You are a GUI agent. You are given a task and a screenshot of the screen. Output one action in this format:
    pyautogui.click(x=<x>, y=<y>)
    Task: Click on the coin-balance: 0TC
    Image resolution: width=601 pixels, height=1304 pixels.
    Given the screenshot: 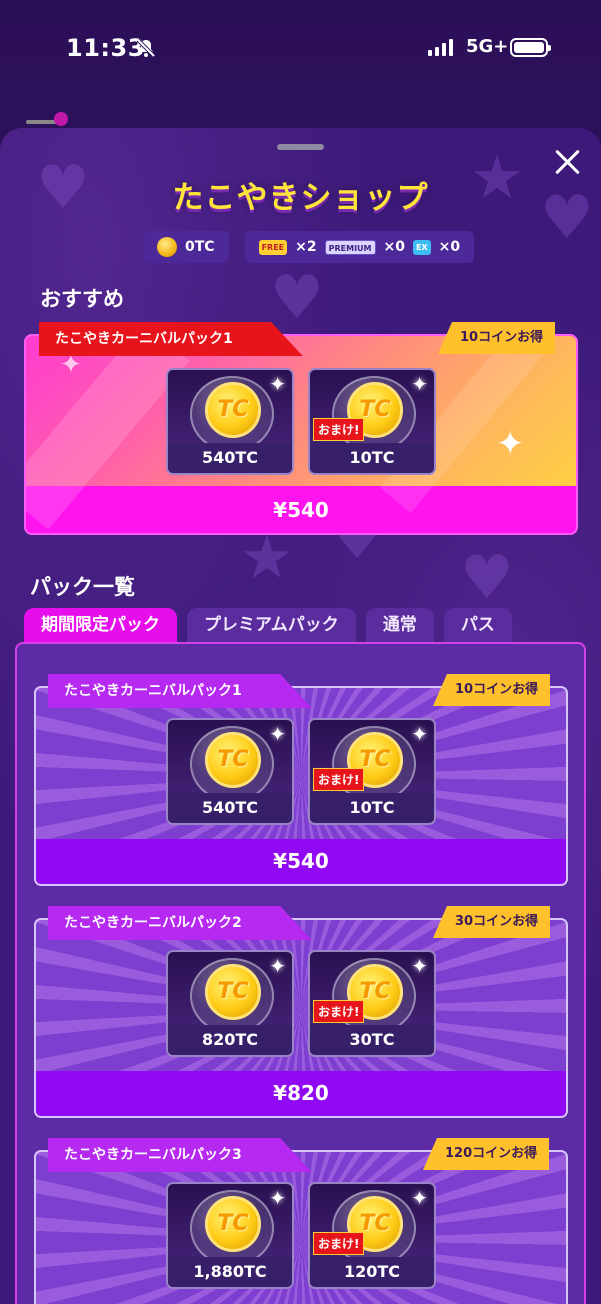 What is the action you would take?
    pyautogui.click(x=186, y=247)
    